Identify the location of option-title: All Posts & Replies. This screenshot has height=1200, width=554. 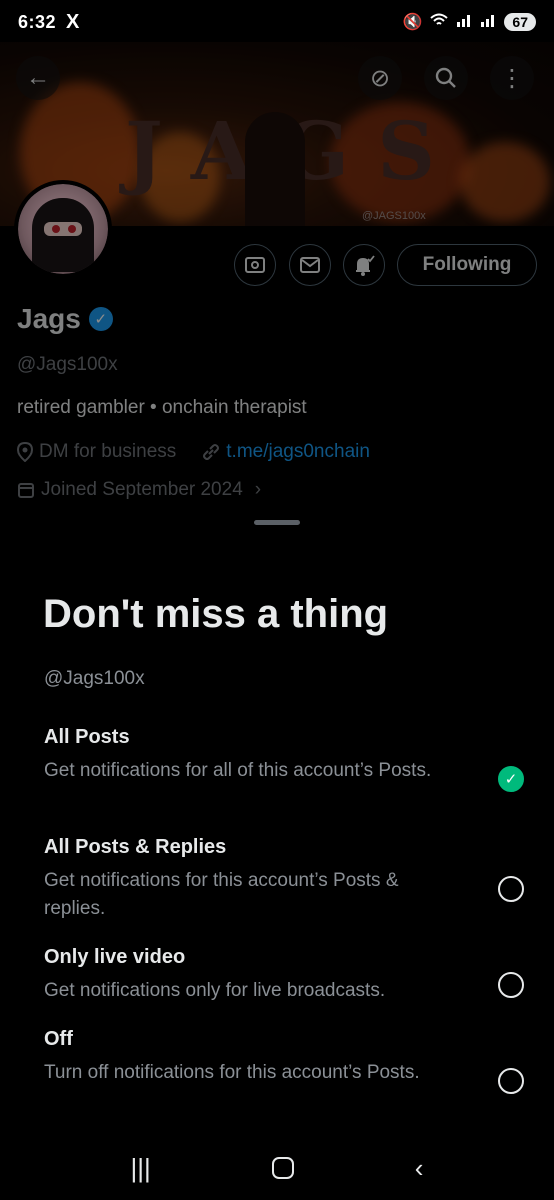
(135, 847).